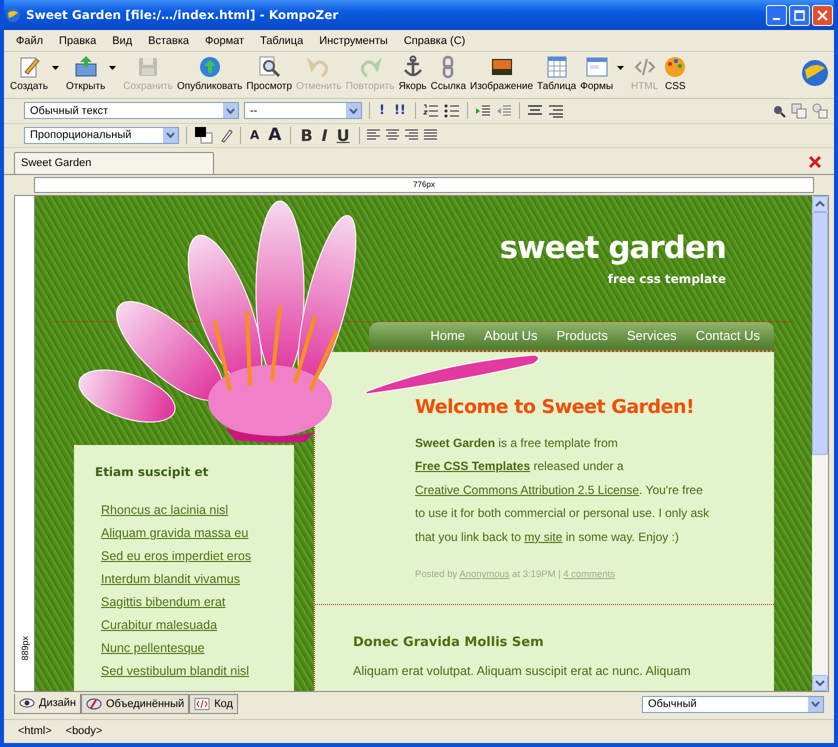 This screenshot has width=838, height=747. I want to click on sidebar-heading: Etiam suscipit et, so click(151, 471).